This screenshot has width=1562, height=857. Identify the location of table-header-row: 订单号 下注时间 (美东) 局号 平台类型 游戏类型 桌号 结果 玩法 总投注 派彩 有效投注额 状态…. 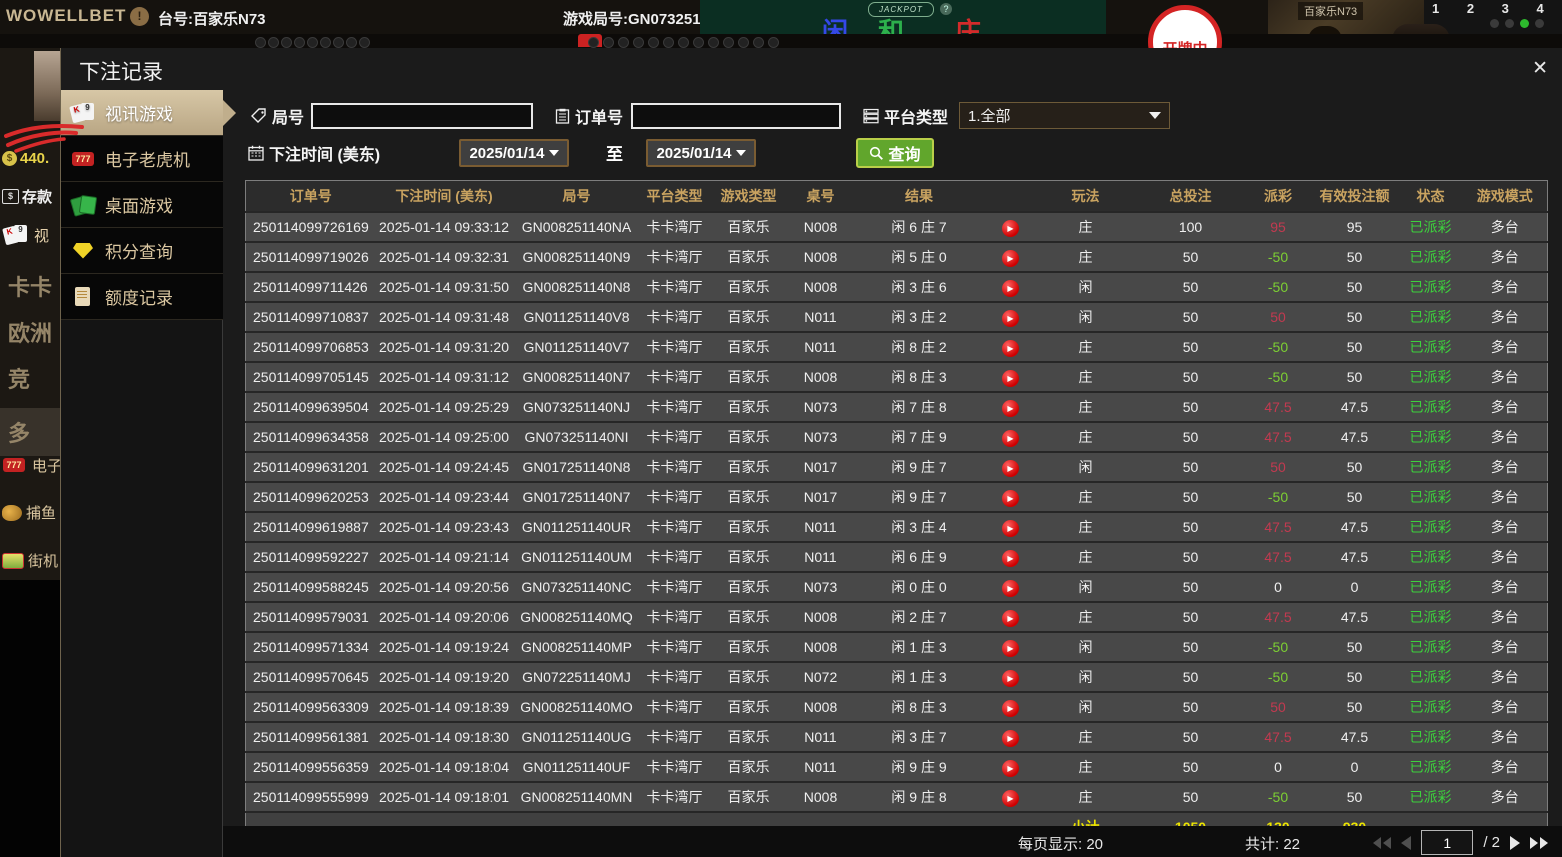
(896, 196).